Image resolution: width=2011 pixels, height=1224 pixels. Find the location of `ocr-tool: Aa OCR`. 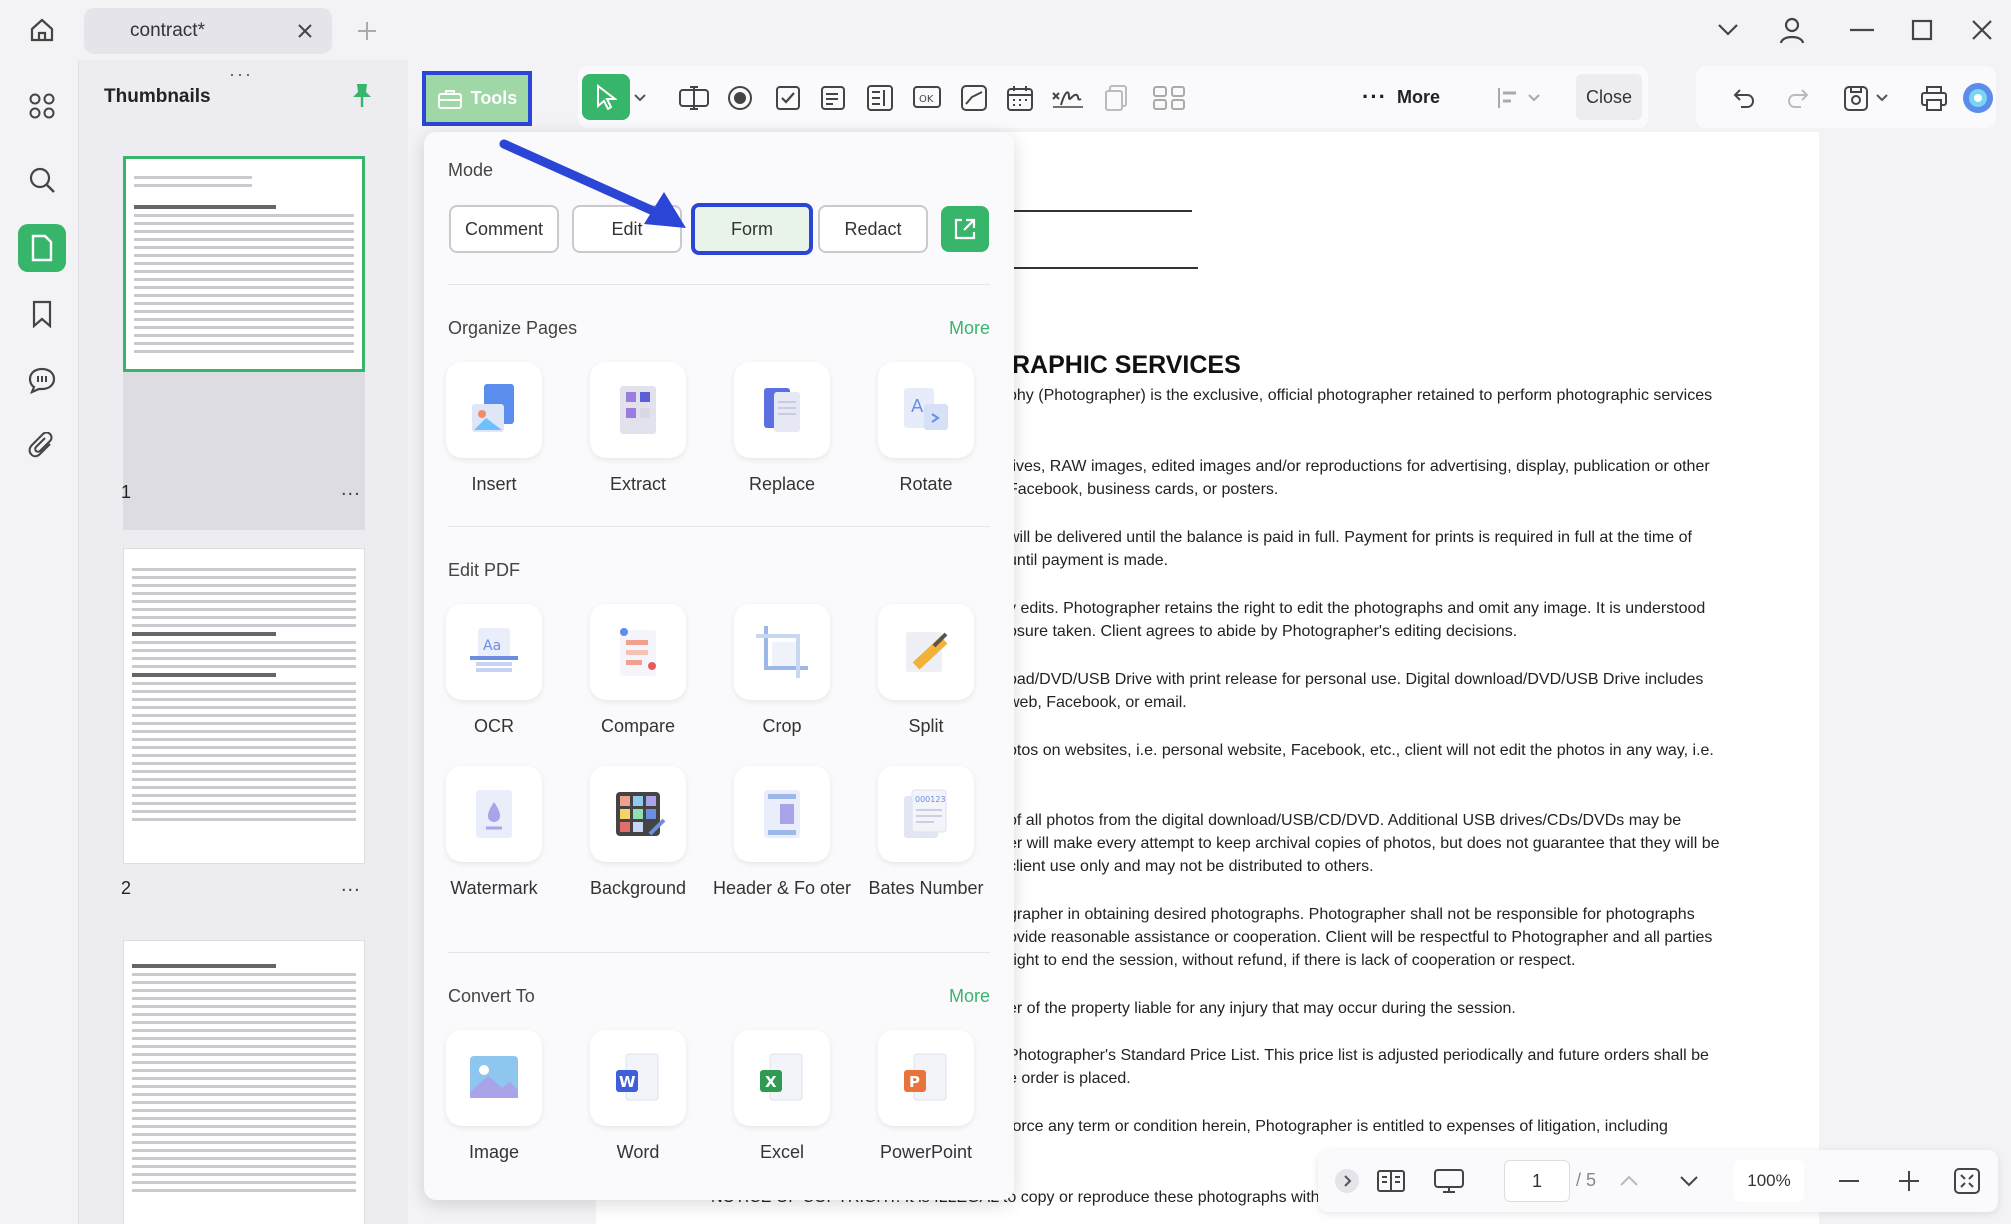

ocr-tool: Aa OCR is located at coordinates (494, 671).